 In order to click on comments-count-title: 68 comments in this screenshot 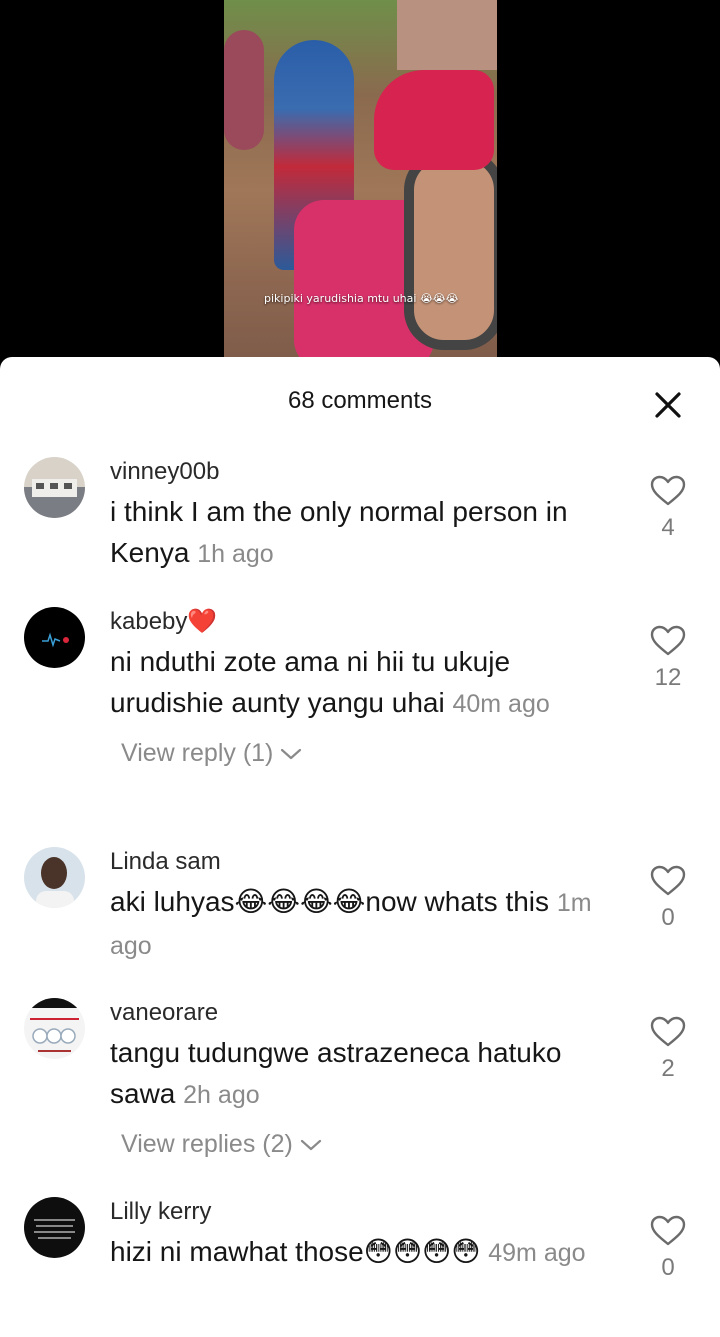, I will do `click(360, 400)`.